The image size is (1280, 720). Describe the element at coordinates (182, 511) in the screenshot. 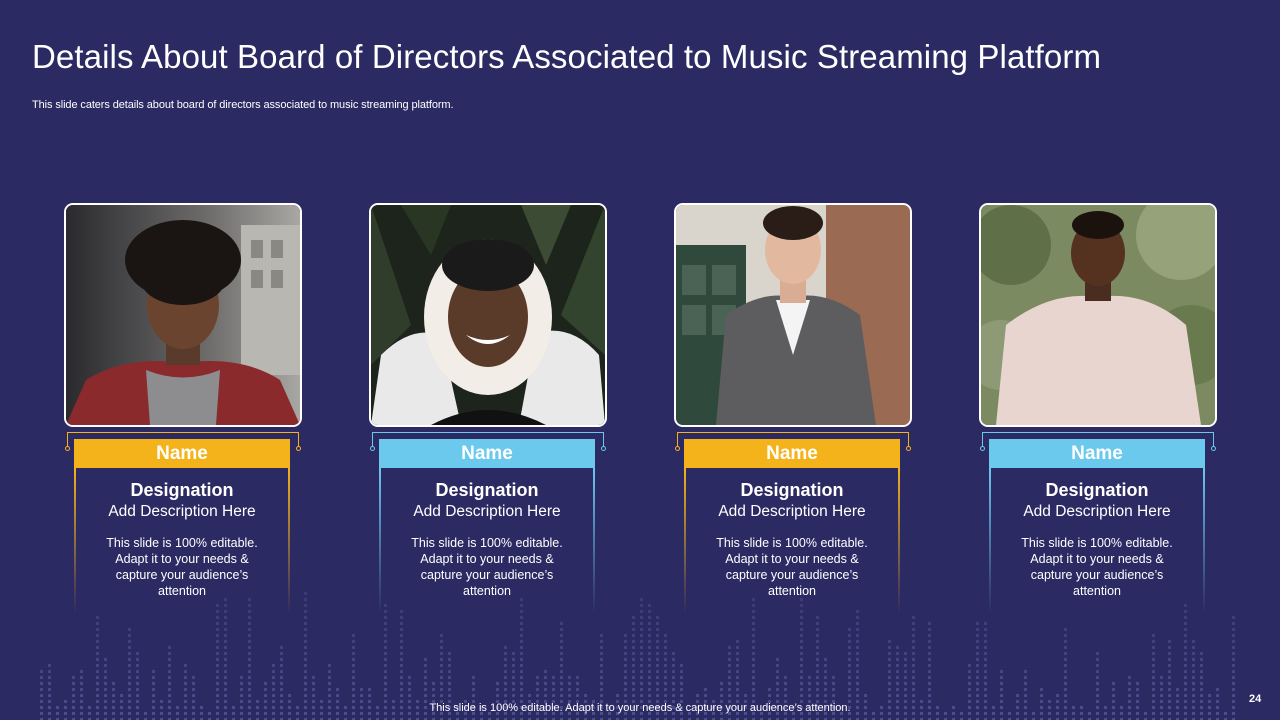

I see `add-description-1: Add Description Here` at that location.